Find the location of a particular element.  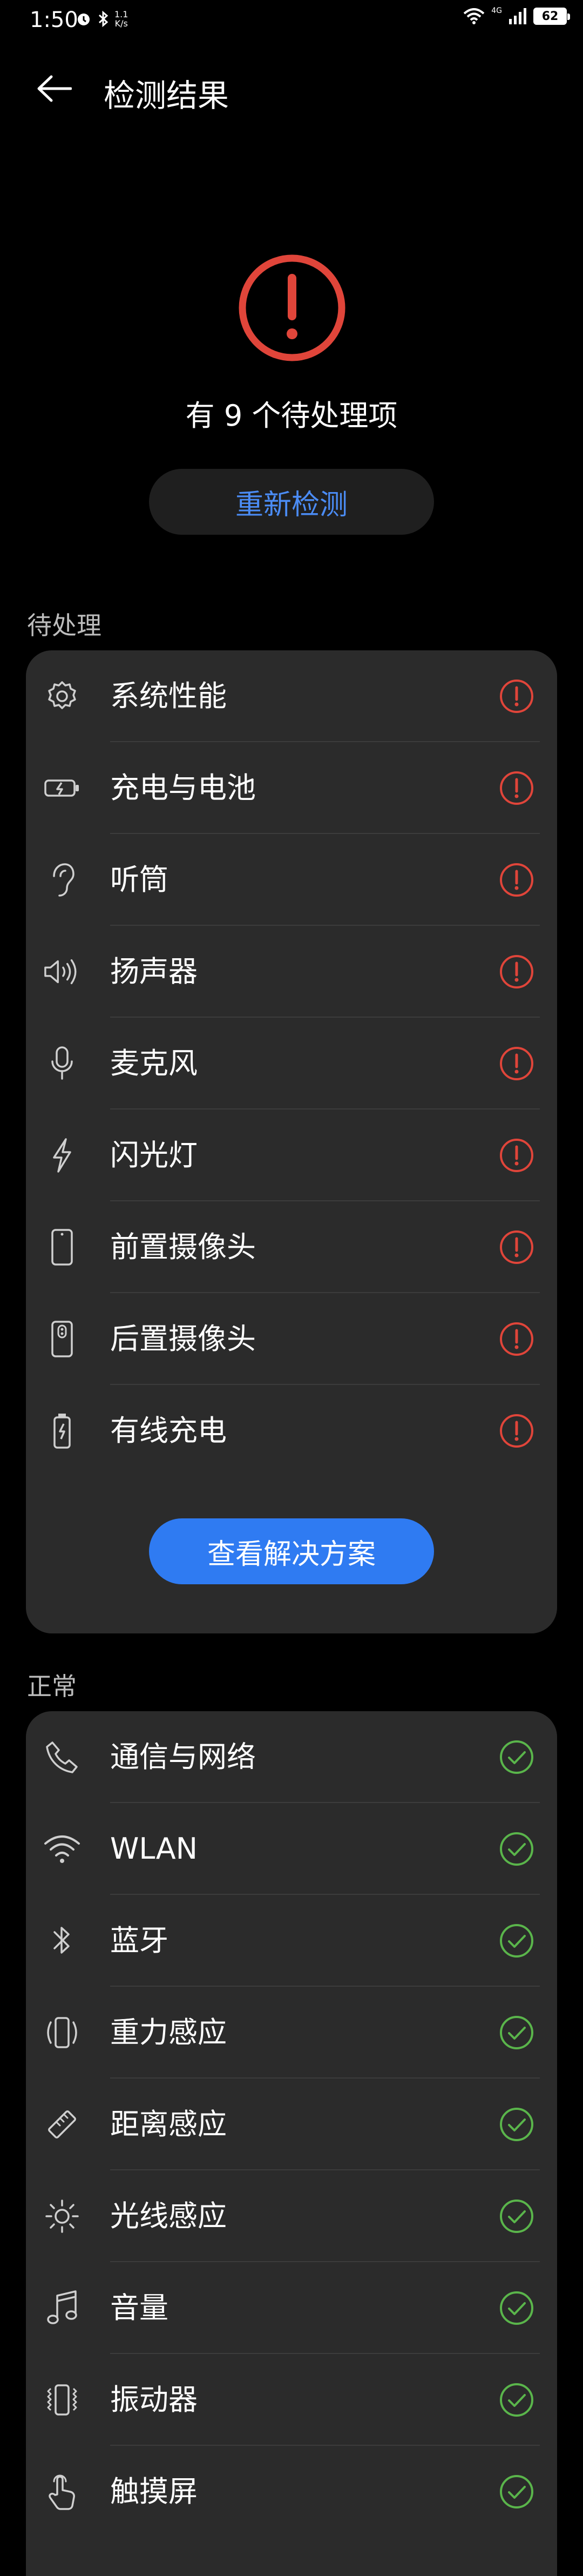

sun-icon is located at coordinates (62, 2216).